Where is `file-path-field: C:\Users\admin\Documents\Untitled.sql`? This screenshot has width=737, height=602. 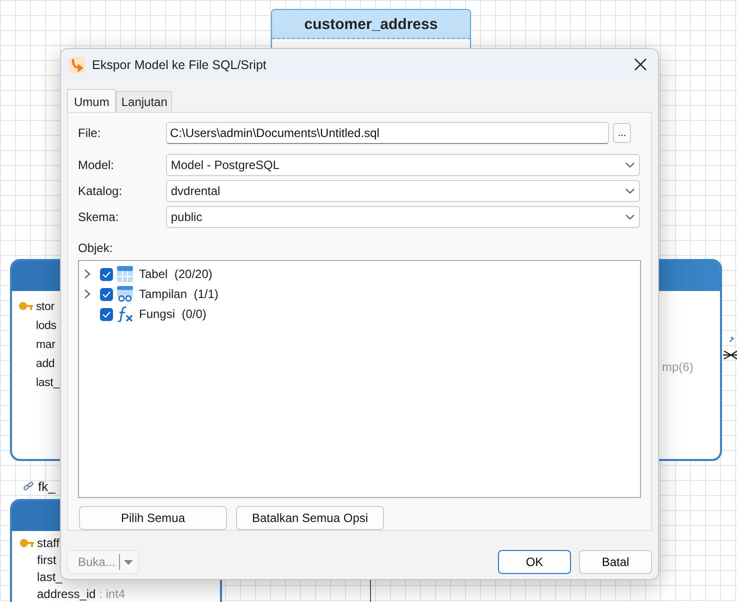 file-path-field: C:\Users\admin\Documents\Untitled.sql is located at coordinates (387, 133).